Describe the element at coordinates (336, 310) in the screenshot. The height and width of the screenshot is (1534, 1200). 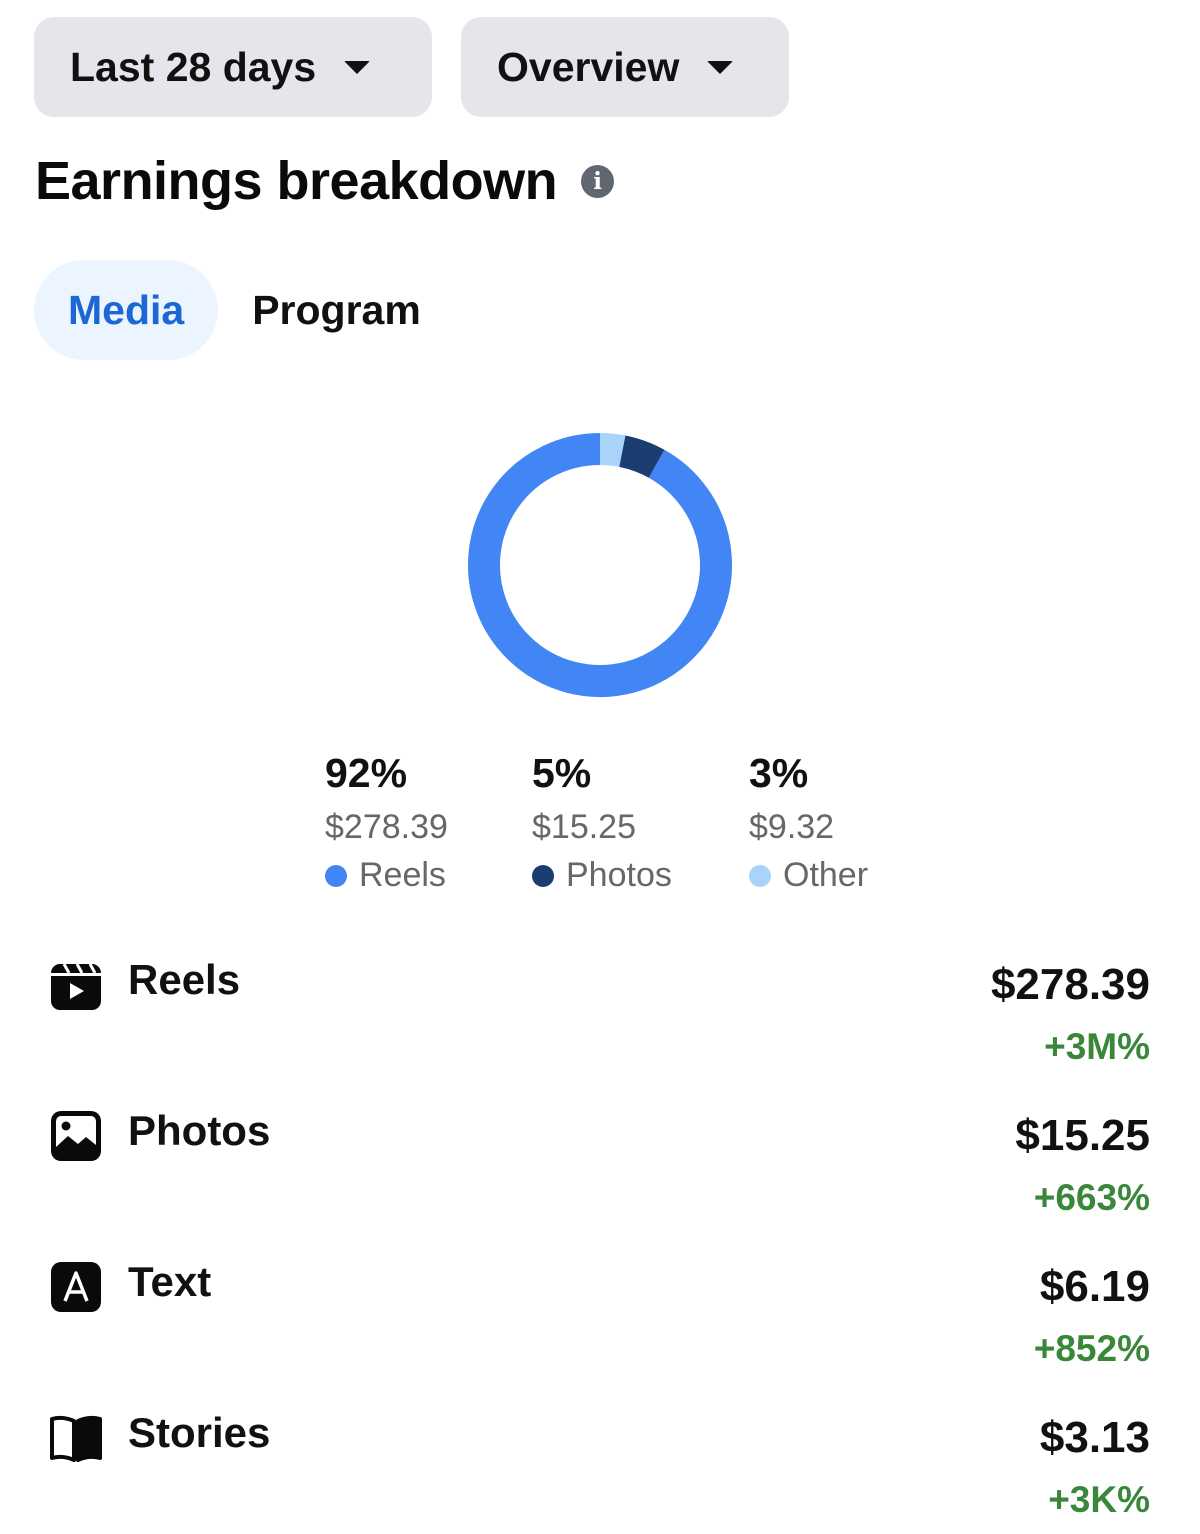
I see `tab-program: Program` at that location.